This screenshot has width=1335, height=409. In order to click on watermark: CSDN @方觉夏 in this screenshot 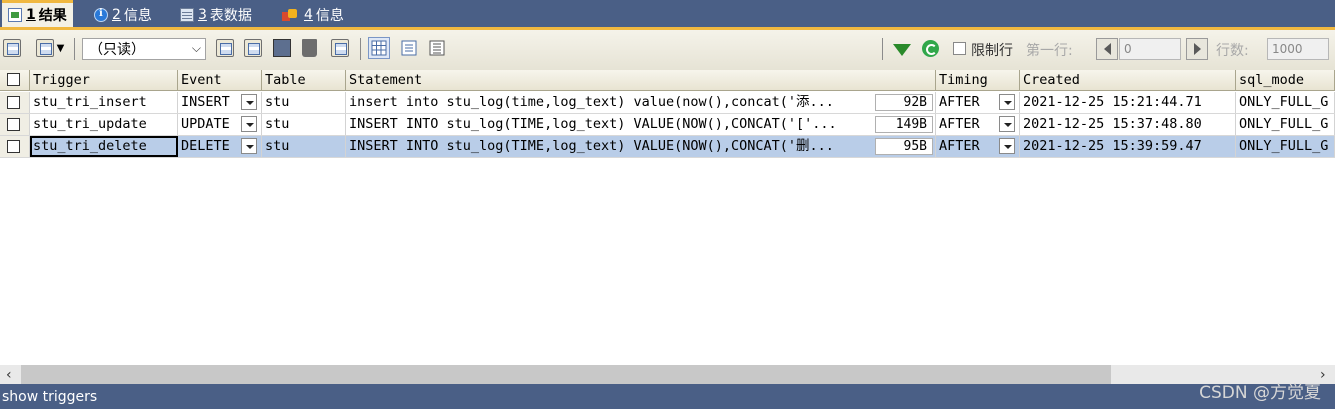, I will do `click(1260, 393)`.